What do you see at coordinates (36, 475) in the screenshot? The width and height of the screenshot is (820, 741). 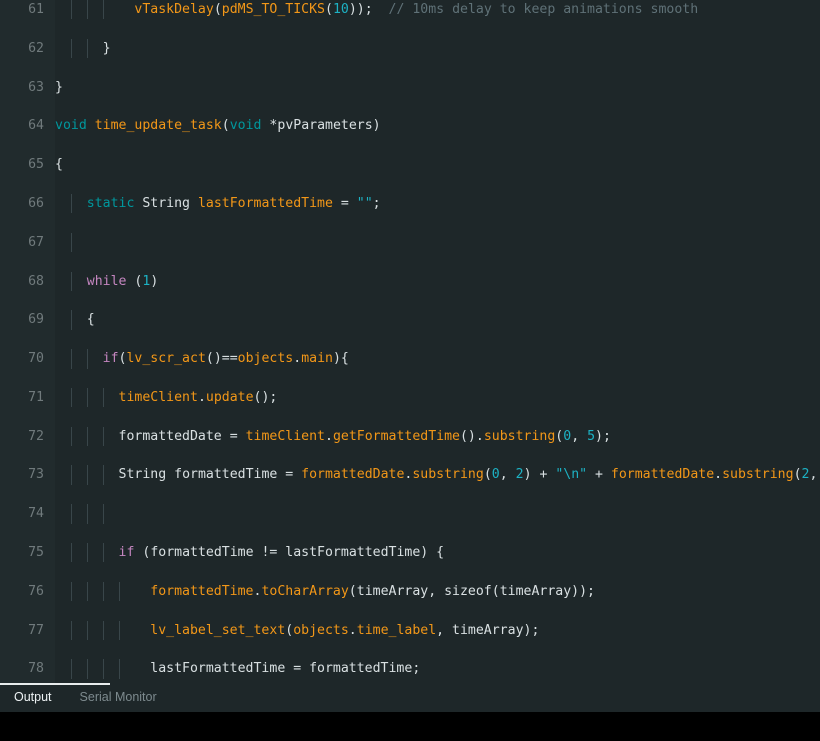 I see `line-number: 73` at bounding box center [36, 475].